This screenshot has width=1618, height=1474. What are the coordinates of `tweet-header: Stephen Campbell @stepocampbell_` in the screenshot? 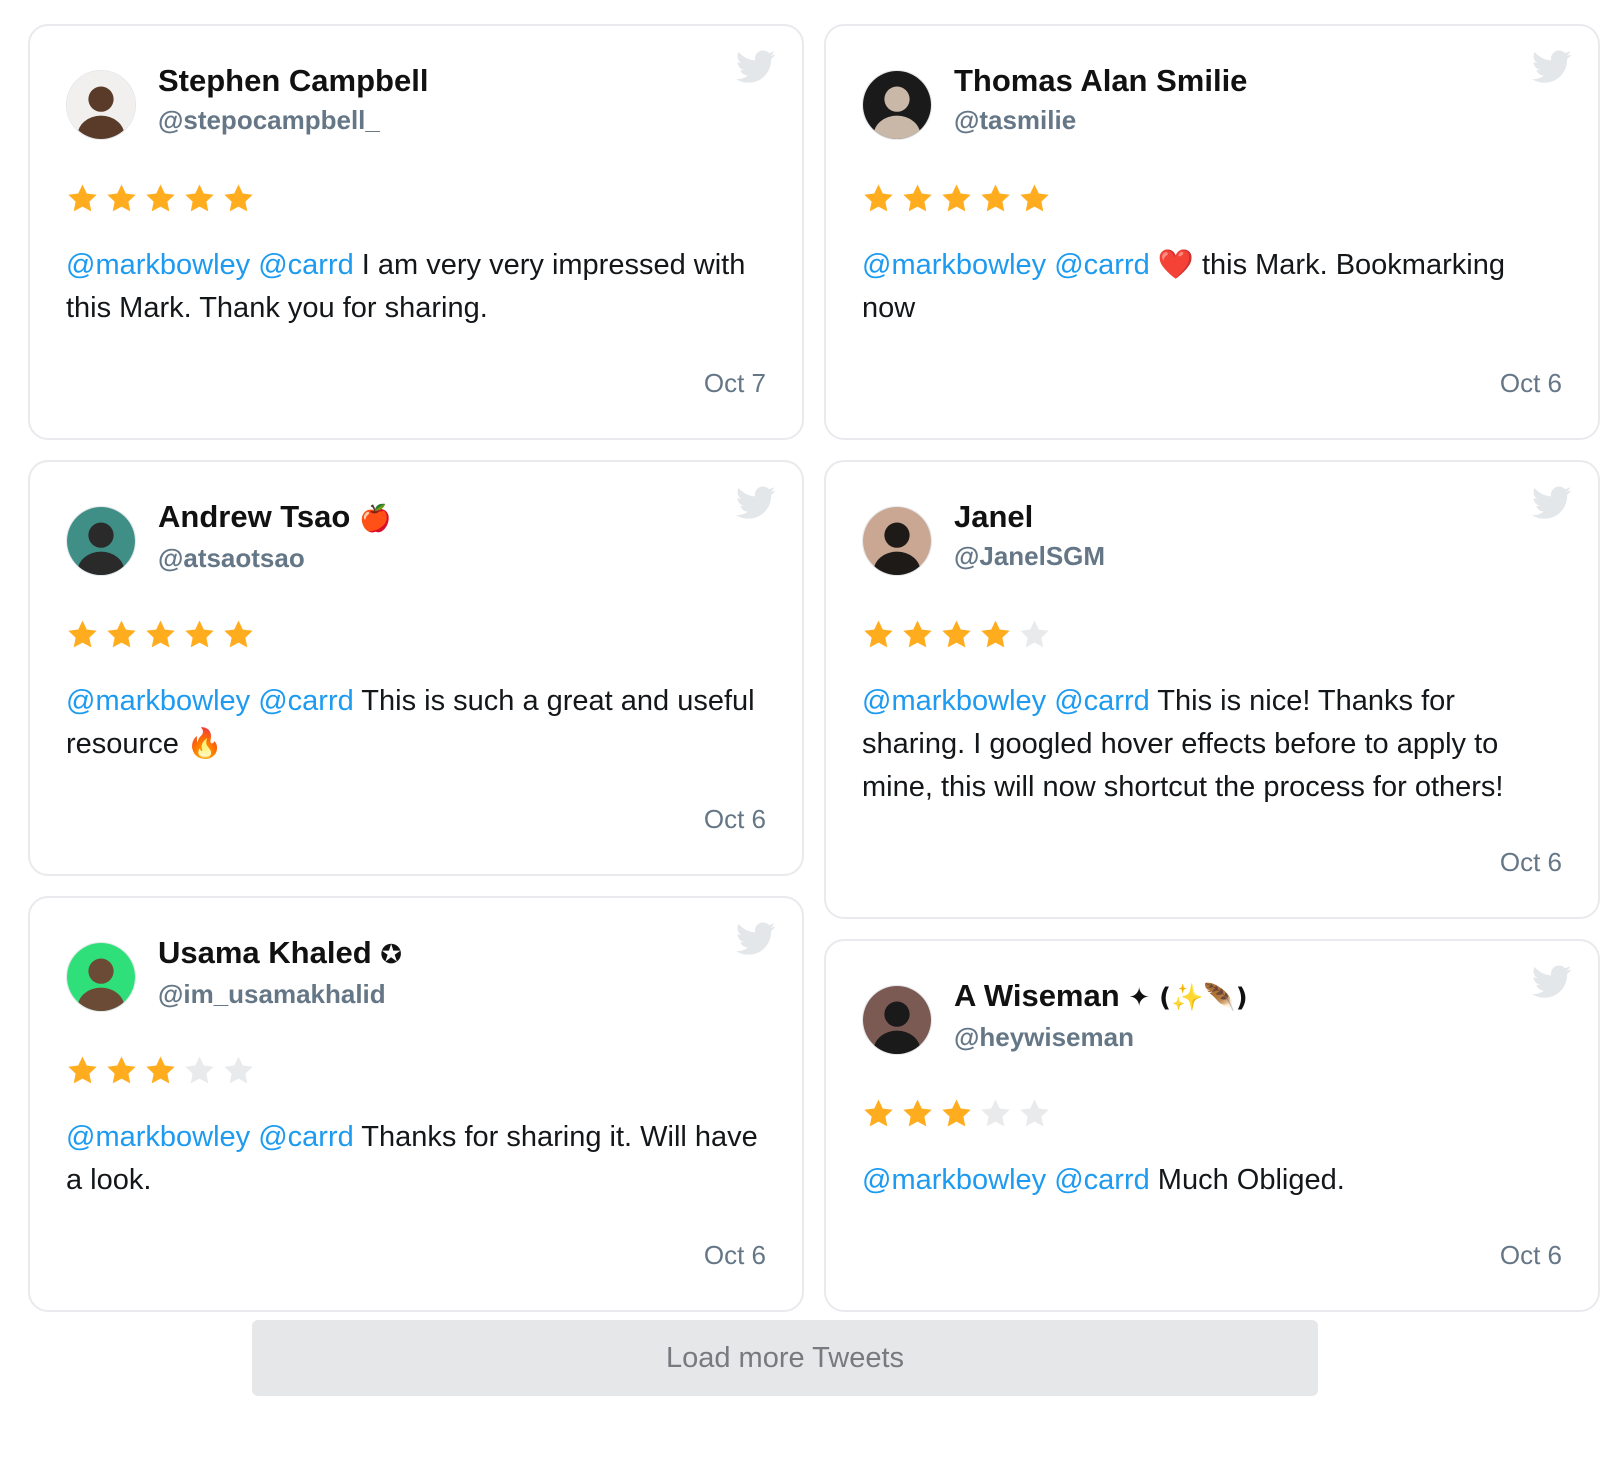 It's located at (416, 101).